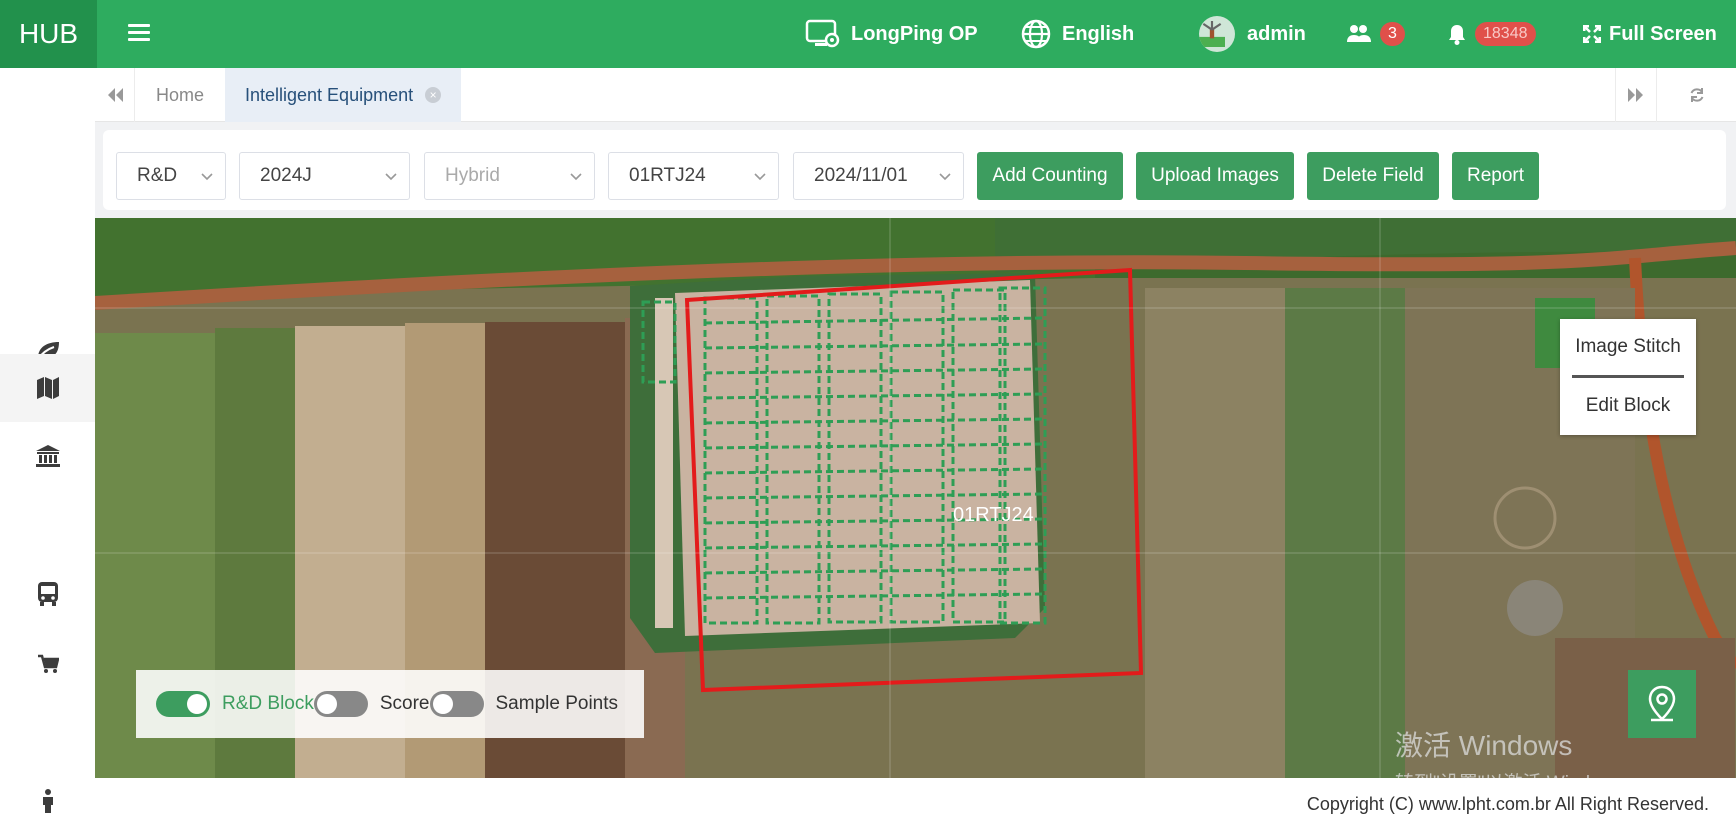  I want to click on tab-active-label: Intelligent Equipment, so click(329, 94).